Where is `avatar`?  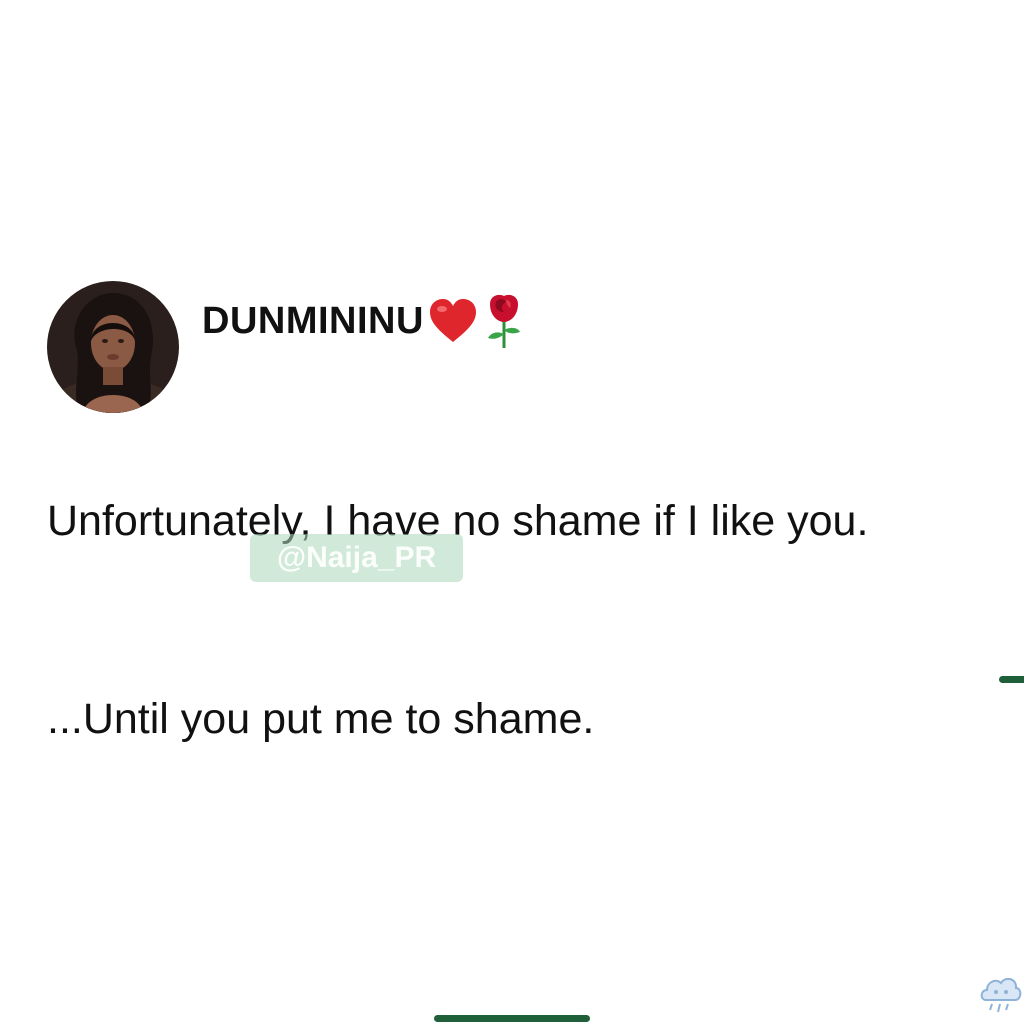 avatar is located at coordinates (113, 347).